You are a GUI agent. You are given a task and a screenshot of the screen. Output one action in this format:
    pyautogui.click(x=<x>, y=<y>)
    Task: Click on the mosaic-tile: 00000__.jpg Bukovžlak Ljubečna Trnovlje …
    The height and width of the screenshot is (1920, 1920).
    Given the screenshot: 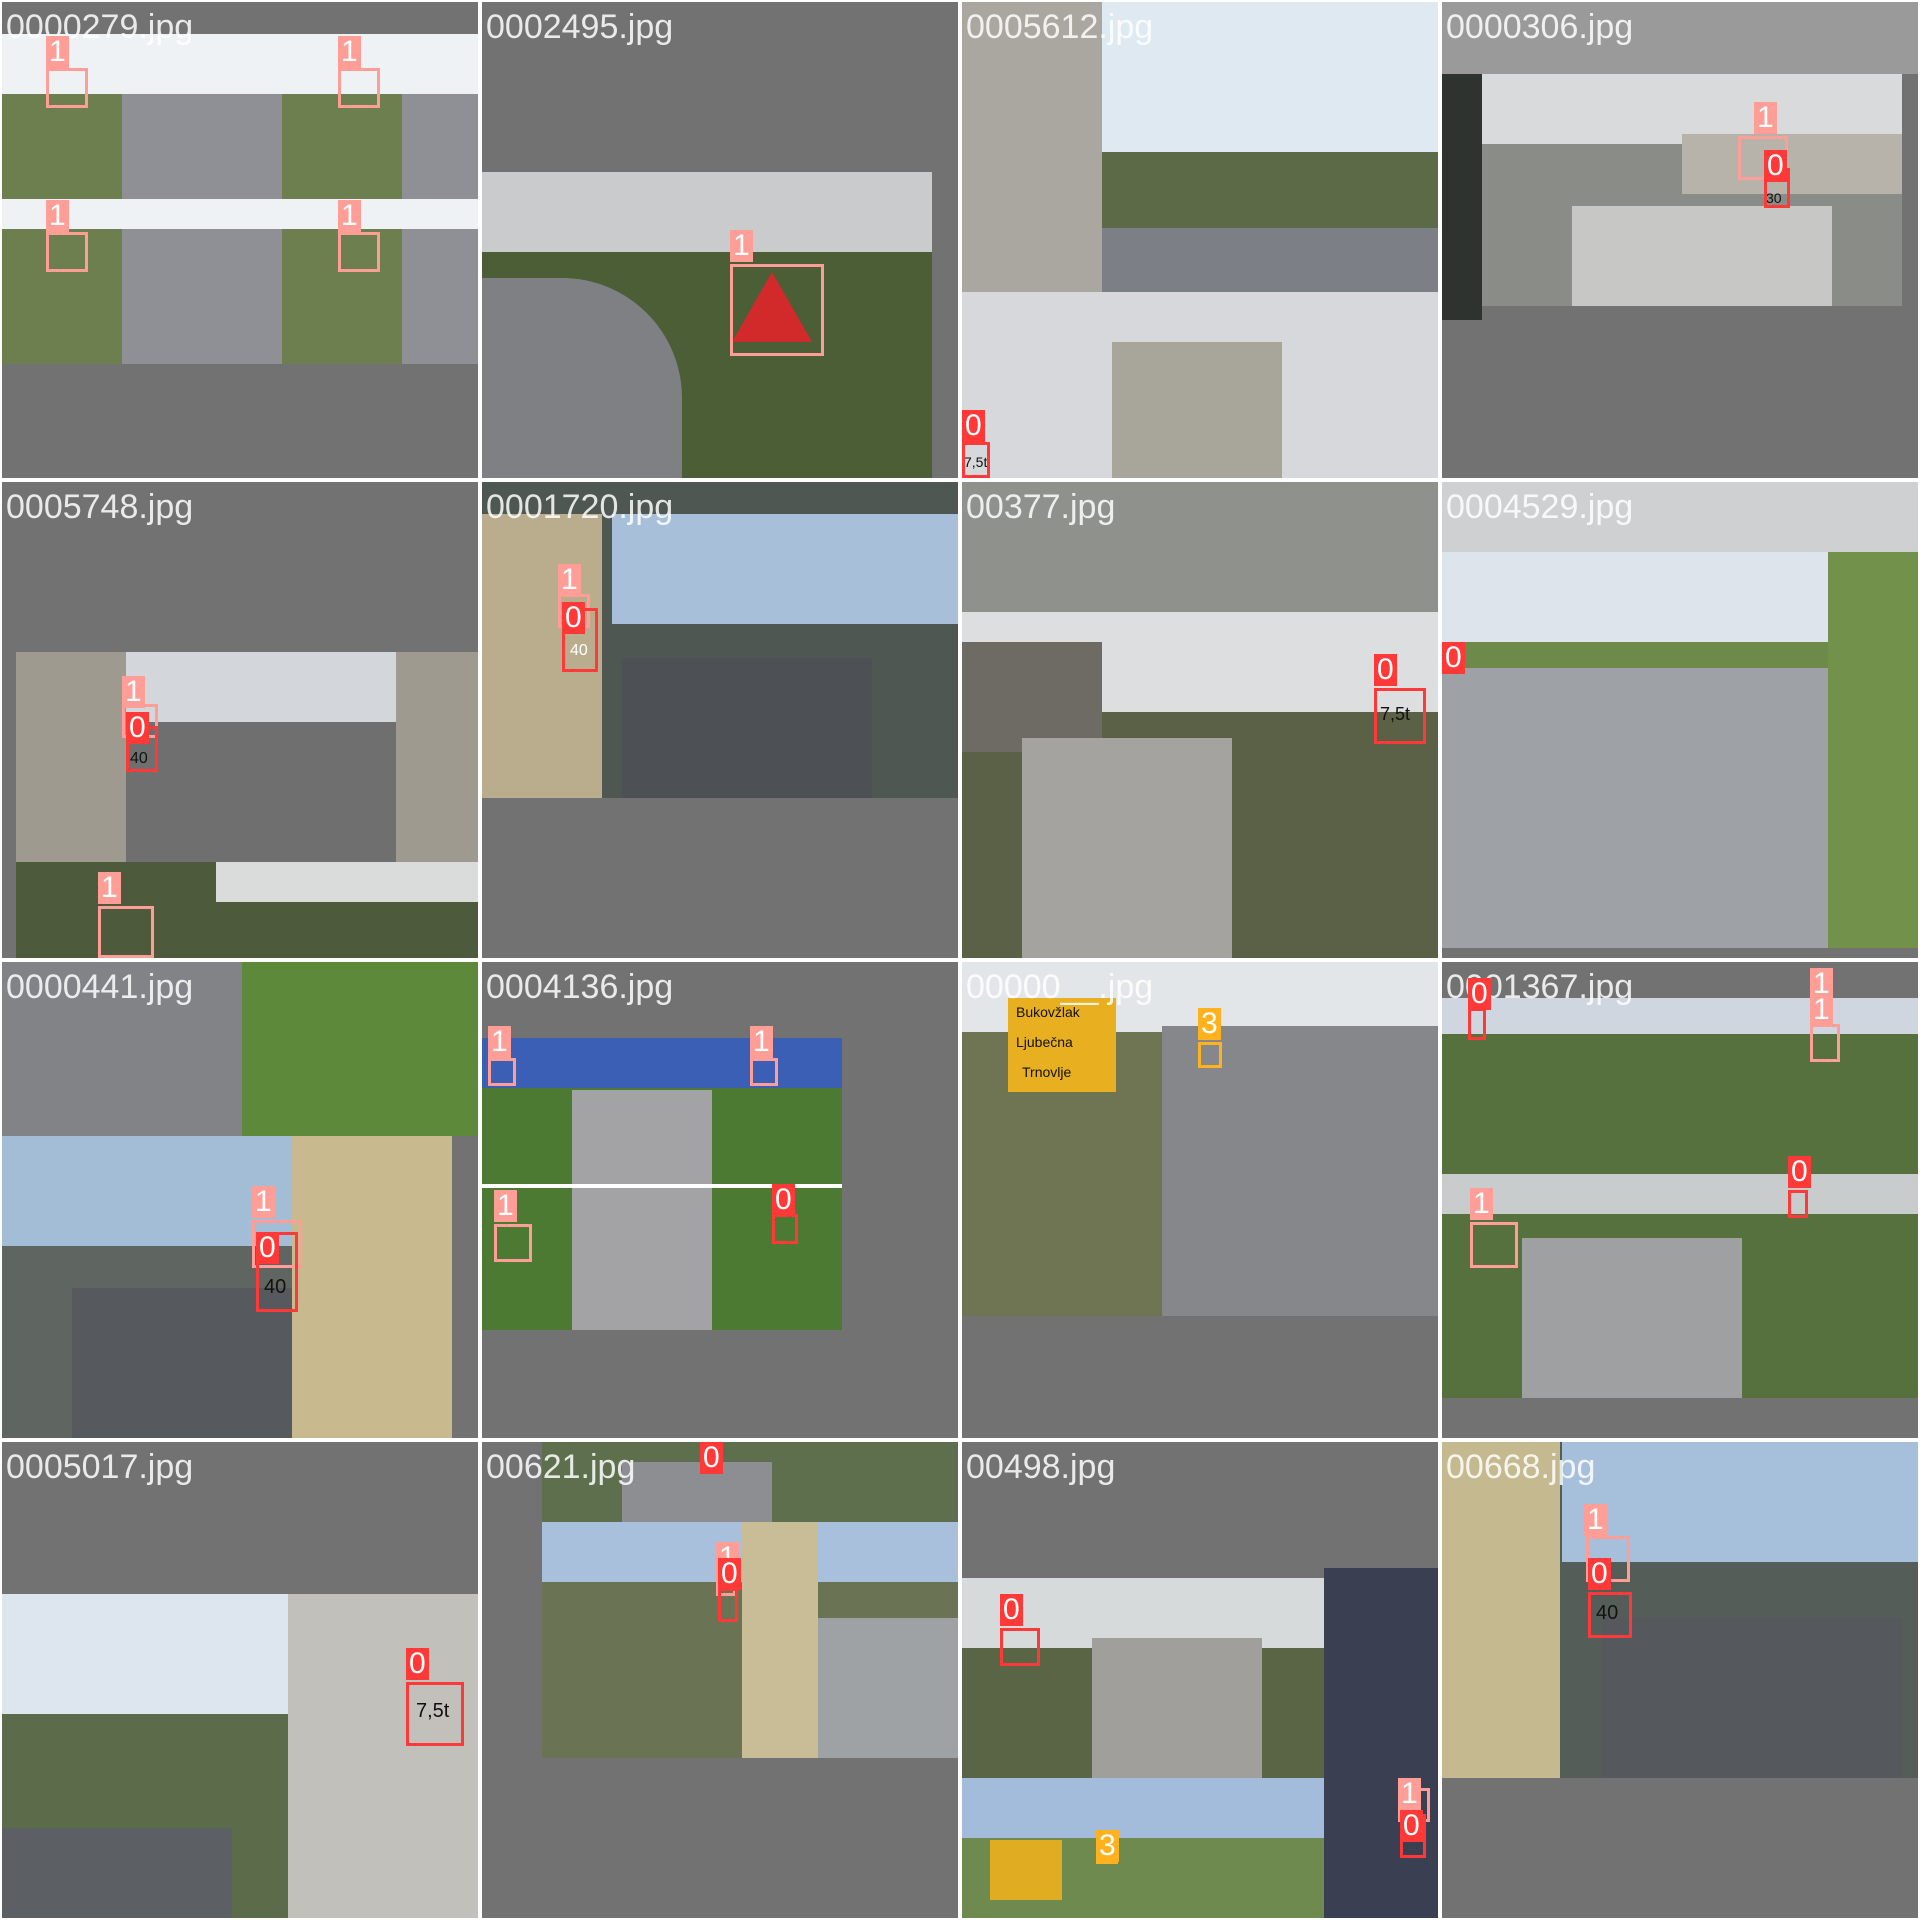 What is the action you would take?
    pyautogui.click(x=1200, y=1200)
    